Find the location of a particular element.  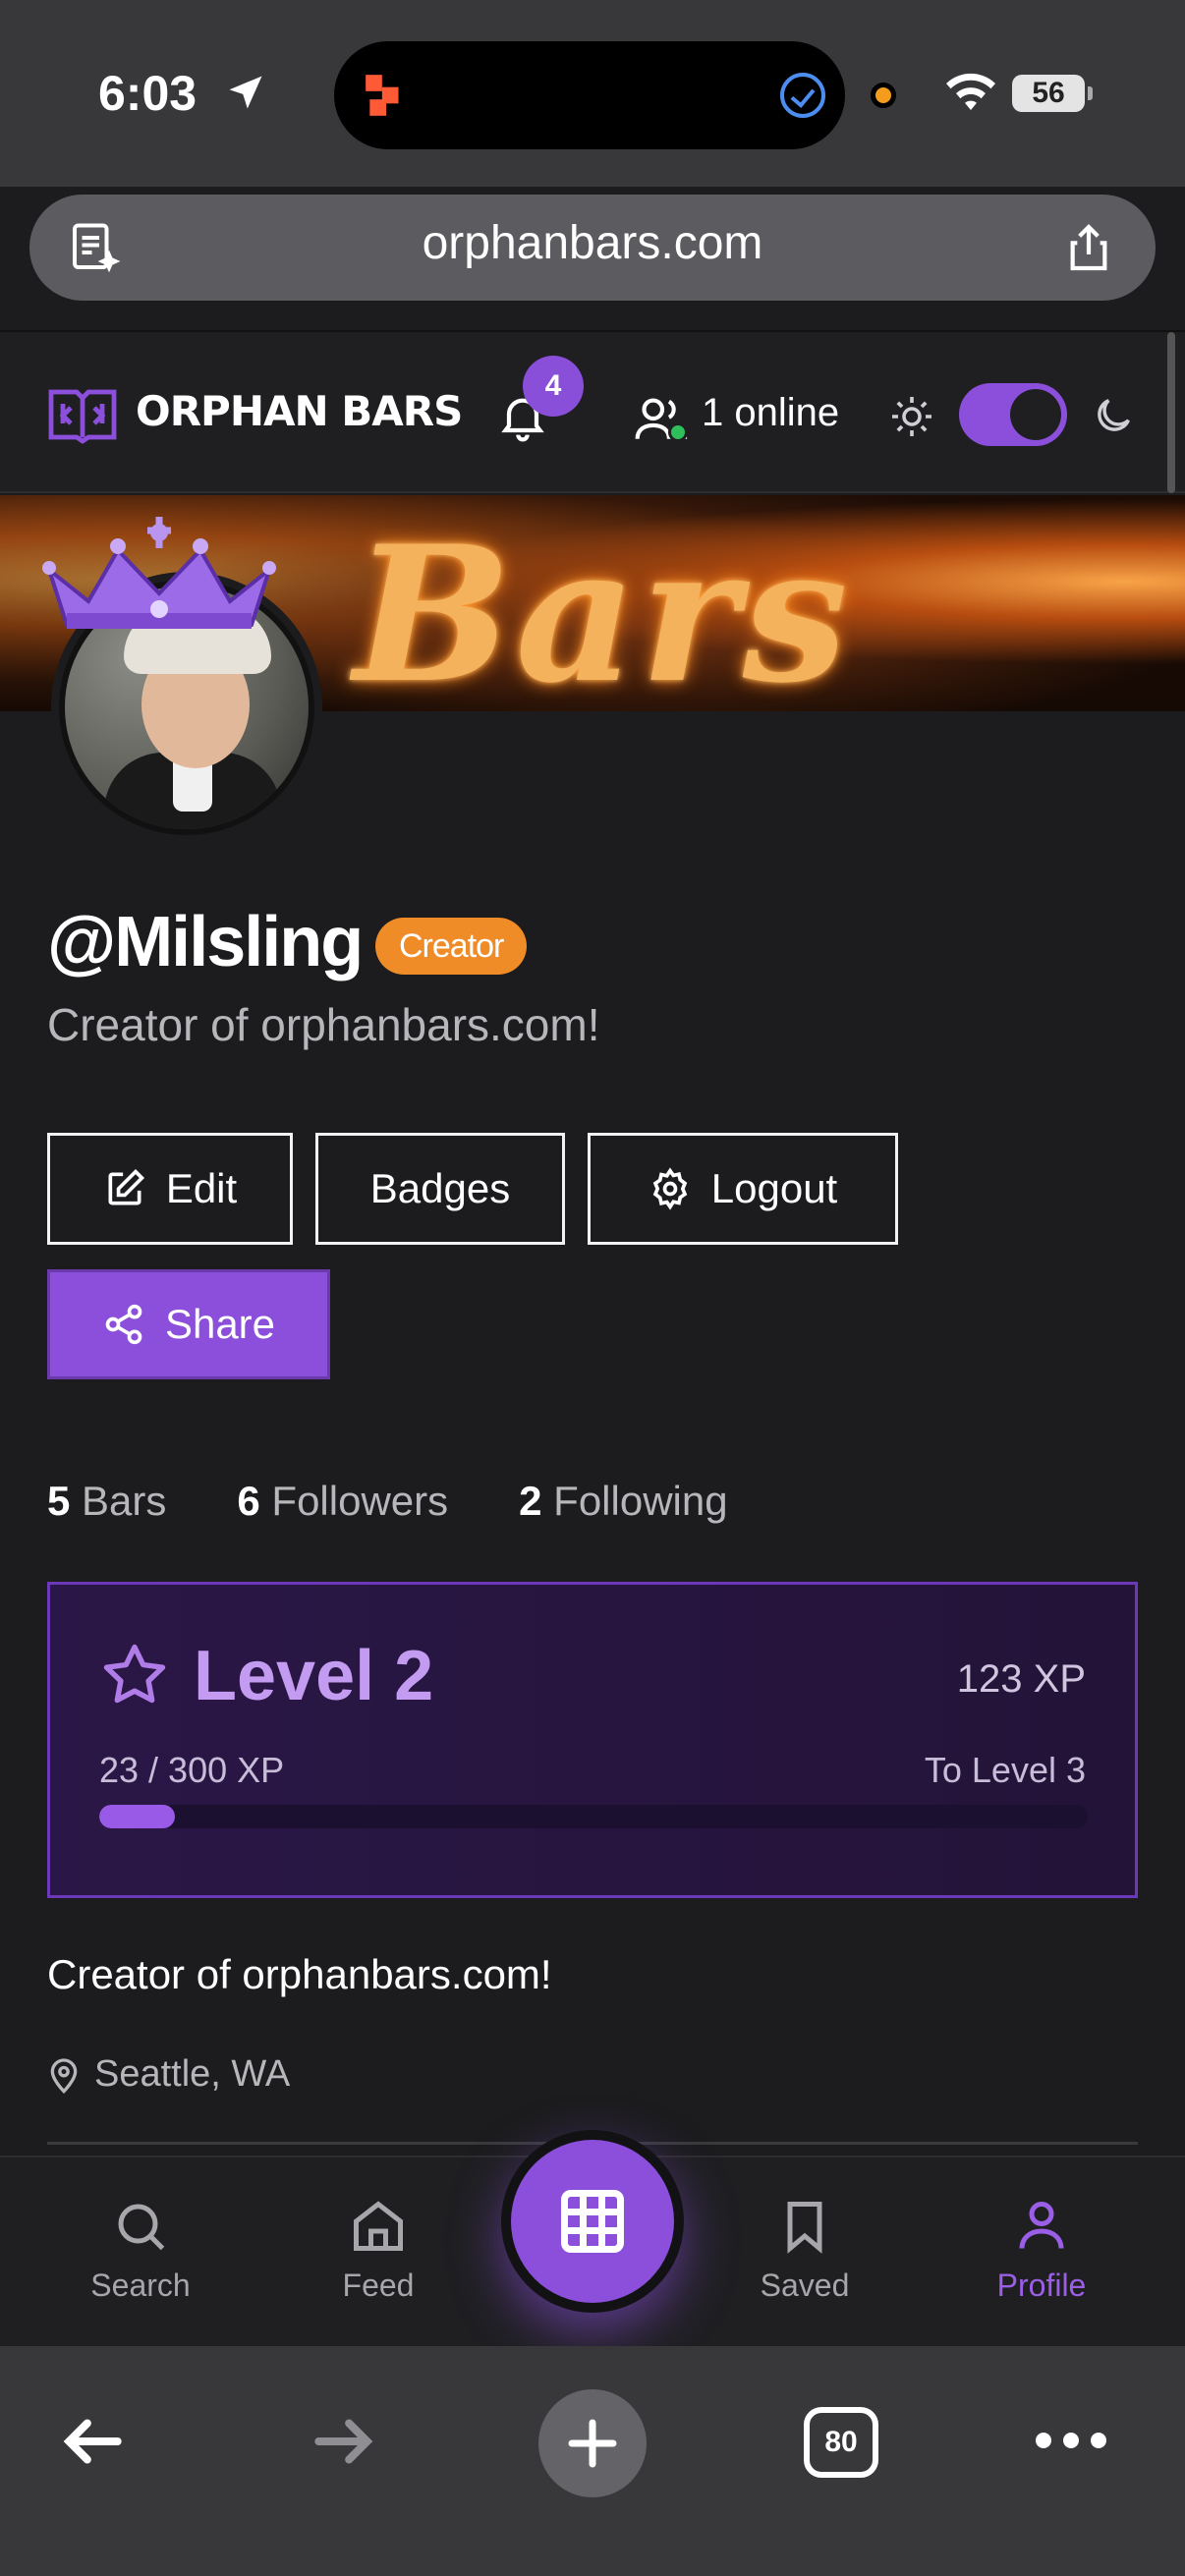

profile-tagline: Creator of orphanbars.com! is located at coordinates (323, 1024).